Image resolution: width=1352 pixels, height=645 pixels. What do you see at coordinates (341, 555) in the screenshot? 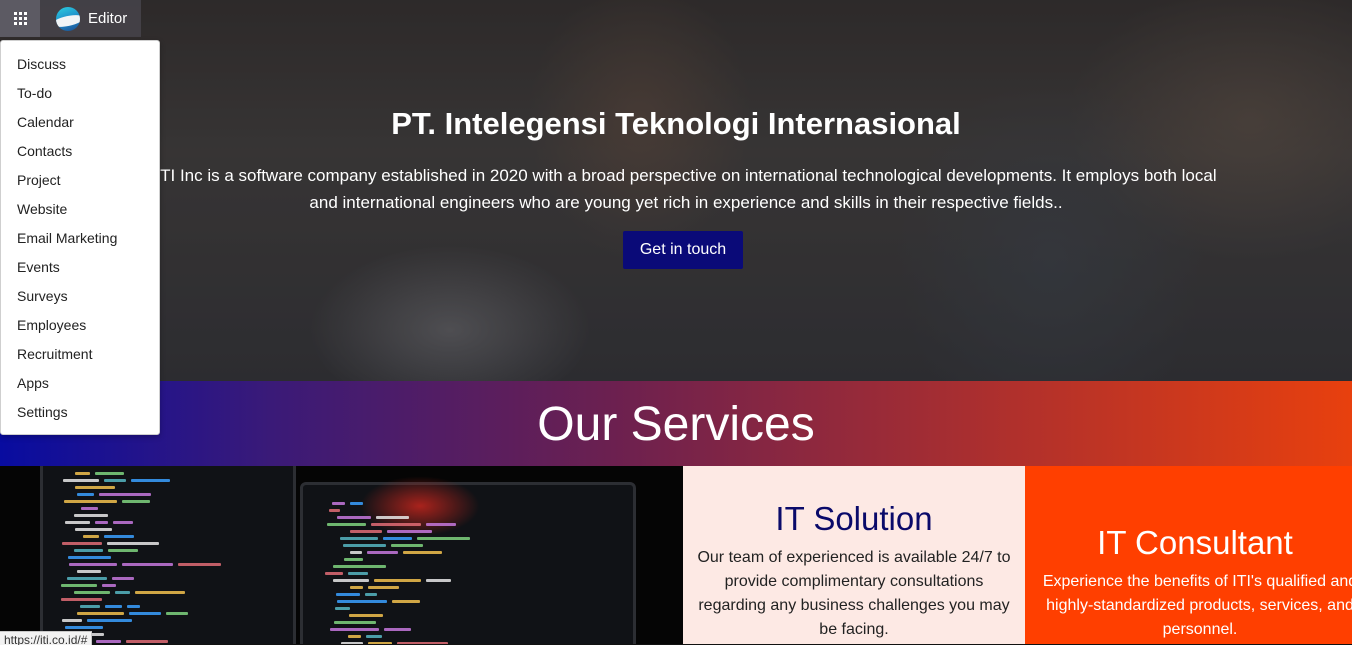
I see `code-screen-image` at bounding box center [341, 555].